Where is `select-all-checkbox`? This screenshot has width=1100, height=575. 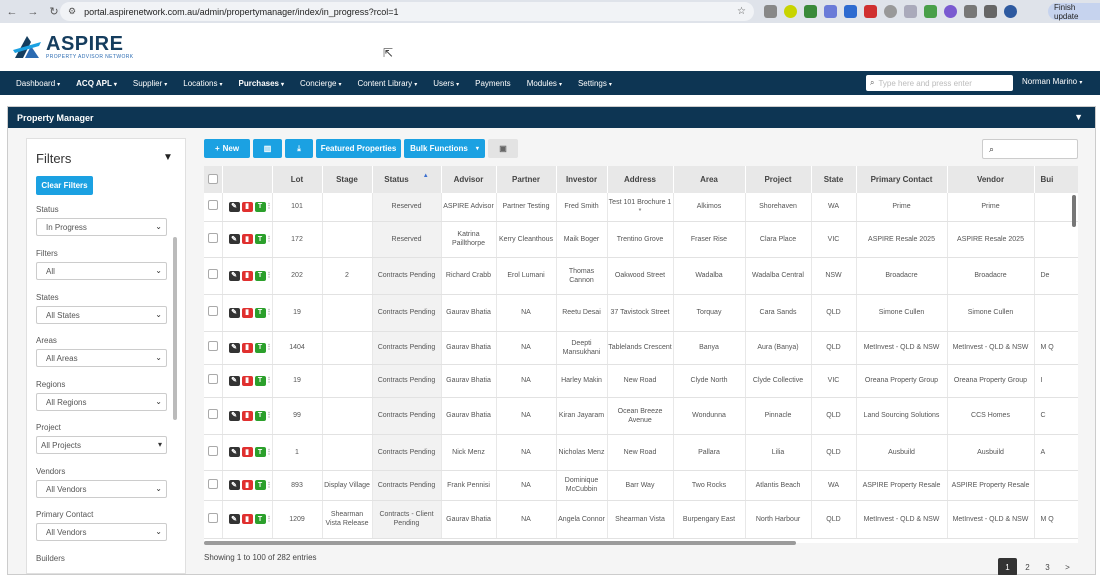 select-all-checkbox is located at coordinates (213, 179).